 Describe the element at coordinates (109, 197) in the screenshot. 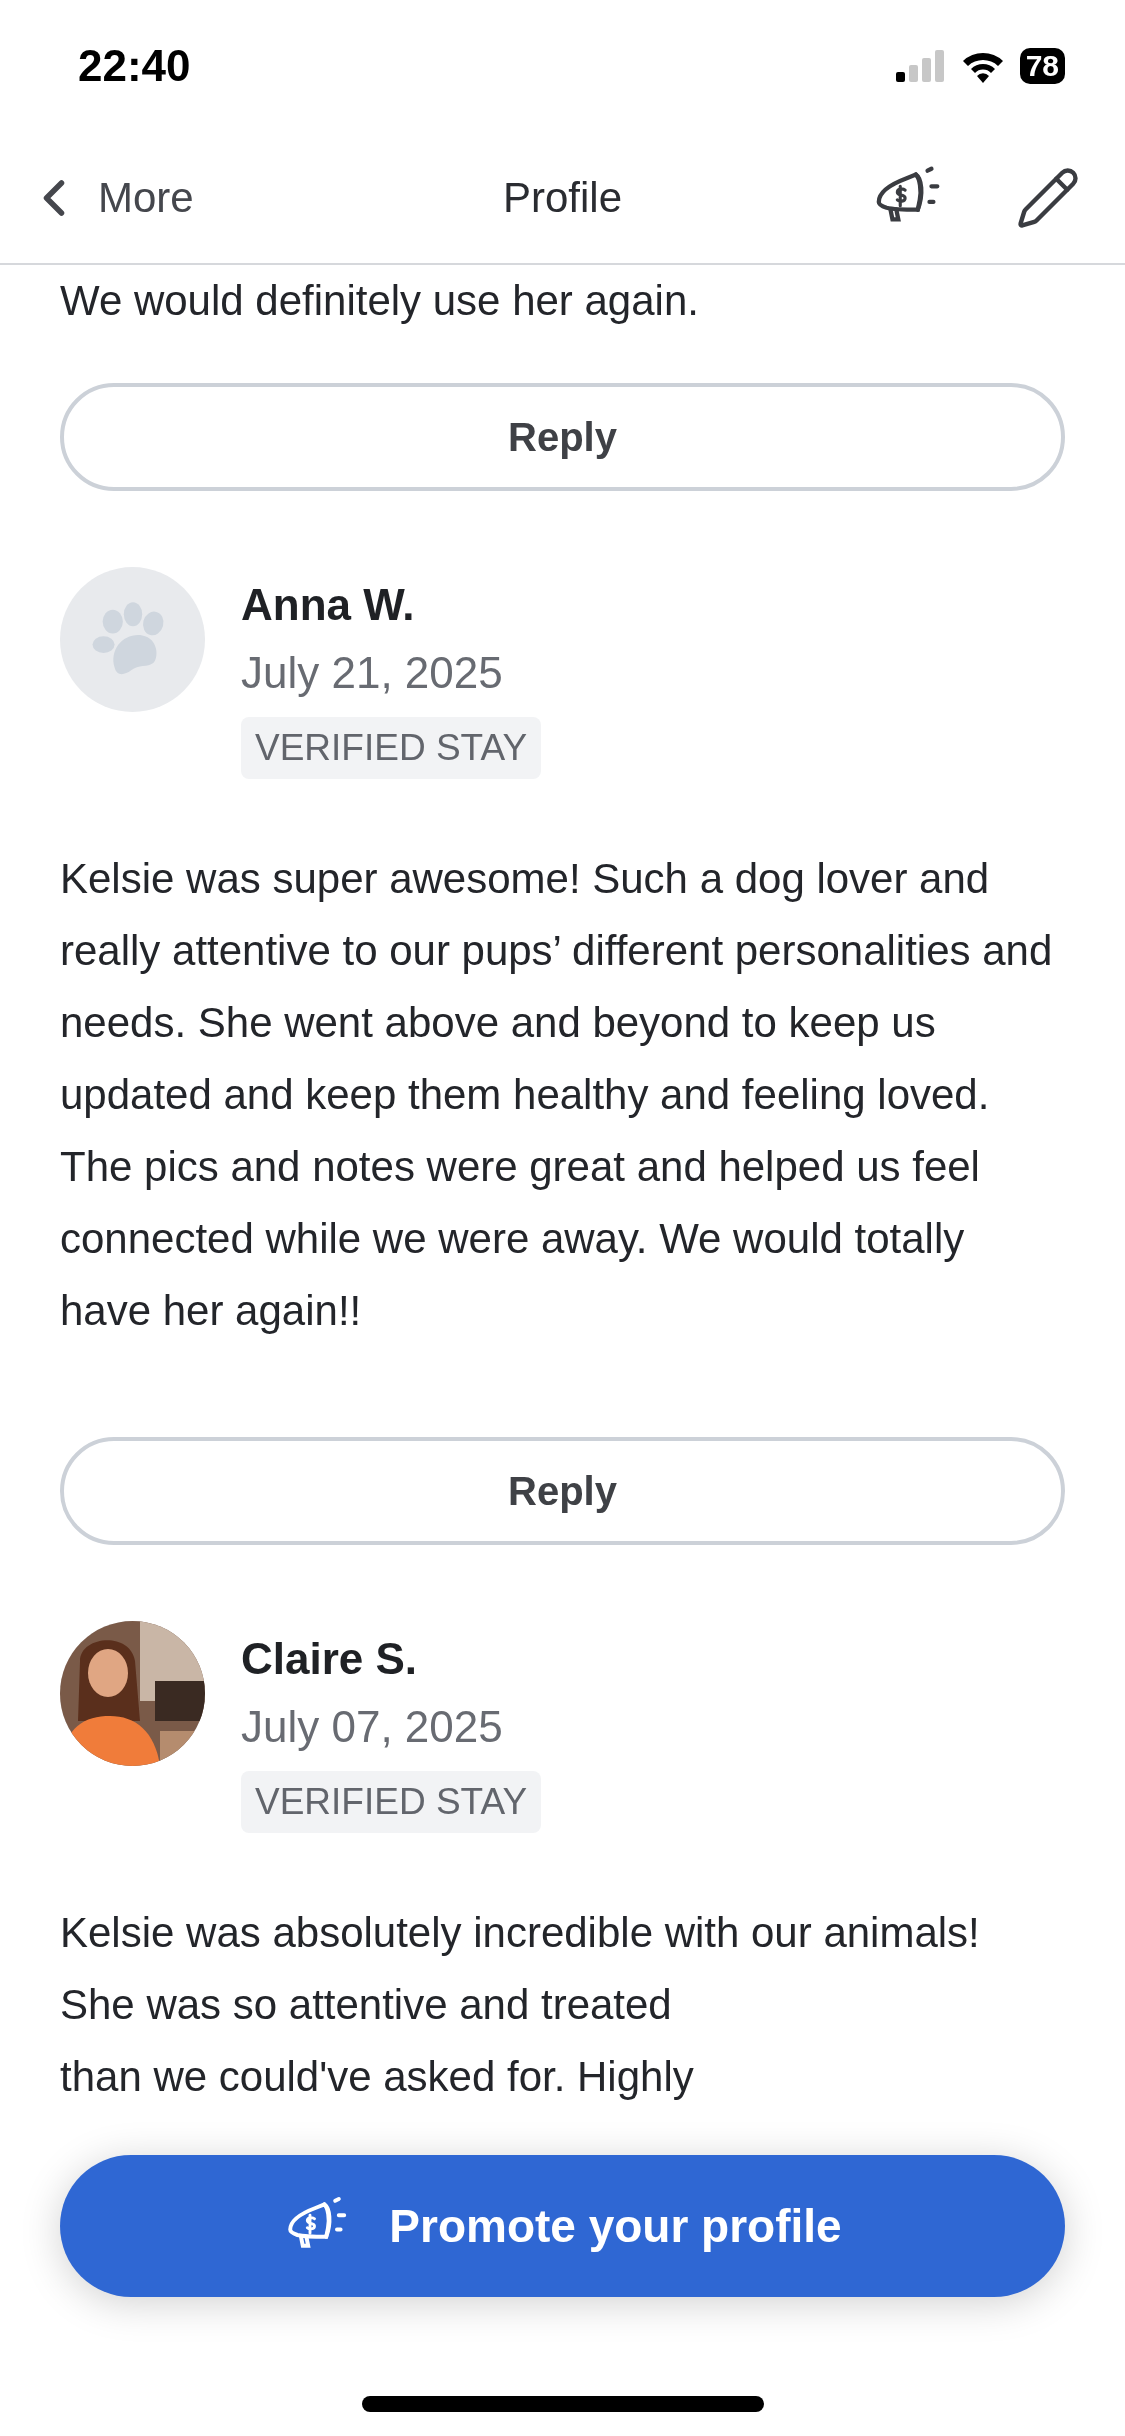

I see `back-button: More` at that location.